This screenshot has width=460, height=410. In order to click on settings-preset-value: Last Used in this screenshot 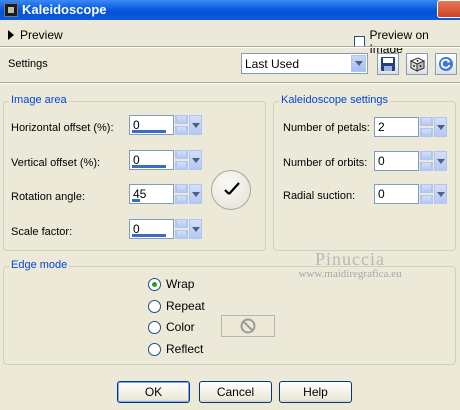, I will do `click(272, 64)`.